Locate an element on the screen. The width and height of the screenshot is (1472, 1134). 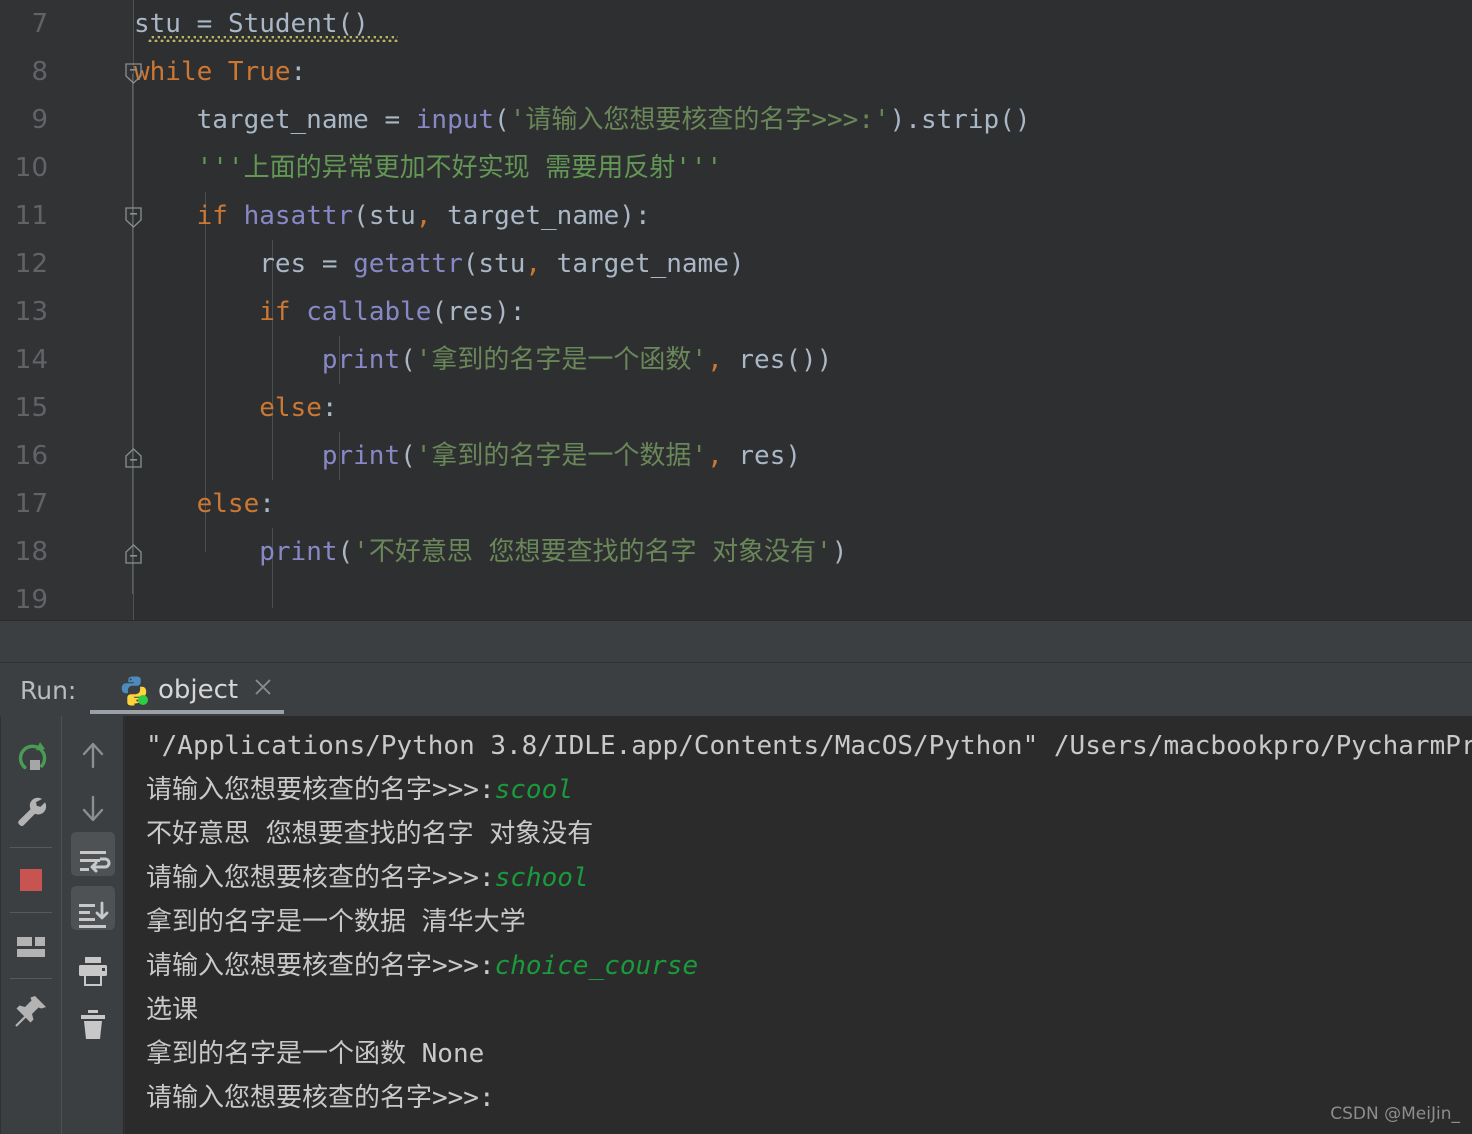
rerun-icon is located at coordinates (32, 756).